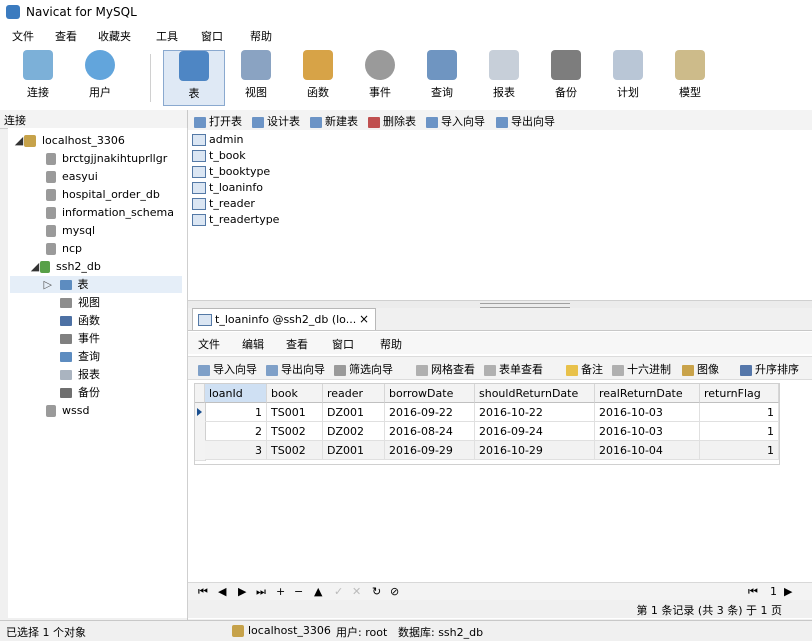 Image resolution: width=812 pixels, height=641 pixels. I want to click on grid-cell: 2016-10-04, so click(647, 450).